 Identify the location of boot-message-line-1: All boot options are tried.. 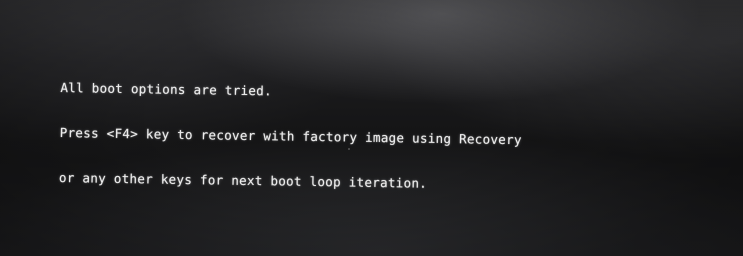
(166, 89).